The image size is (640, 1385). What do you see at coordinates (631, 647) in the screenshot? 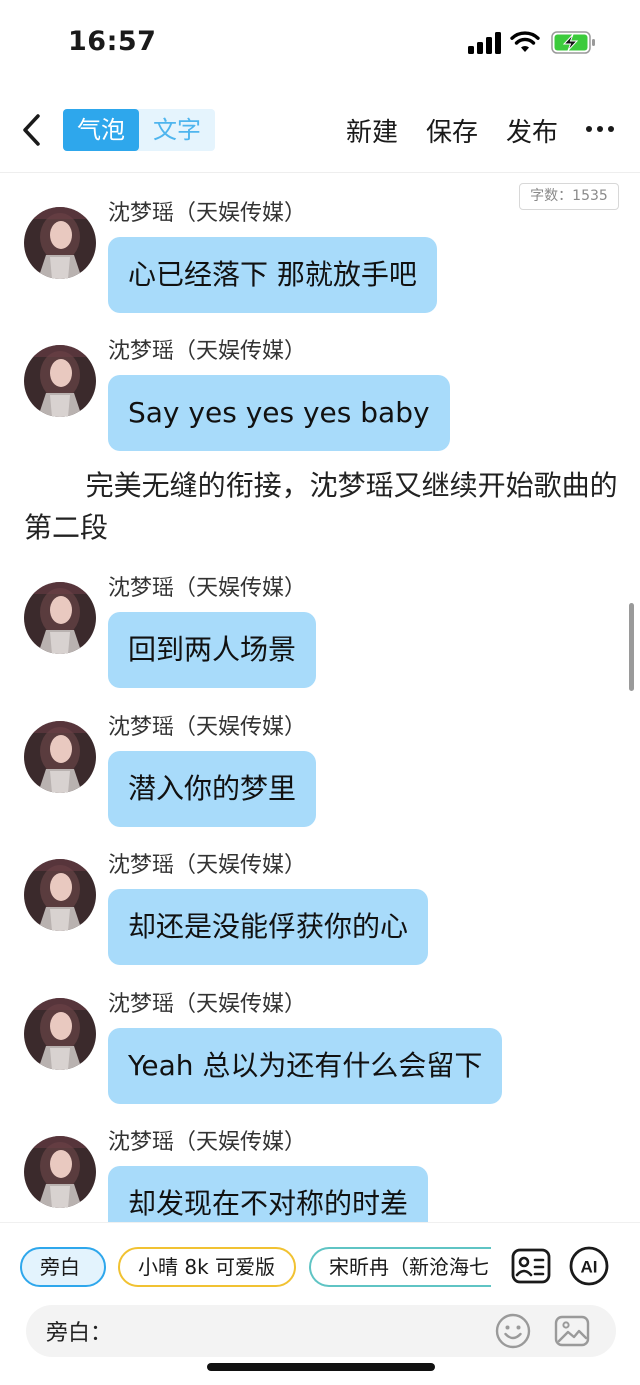
I see `scrollbar` at bounding box center [631, 647].